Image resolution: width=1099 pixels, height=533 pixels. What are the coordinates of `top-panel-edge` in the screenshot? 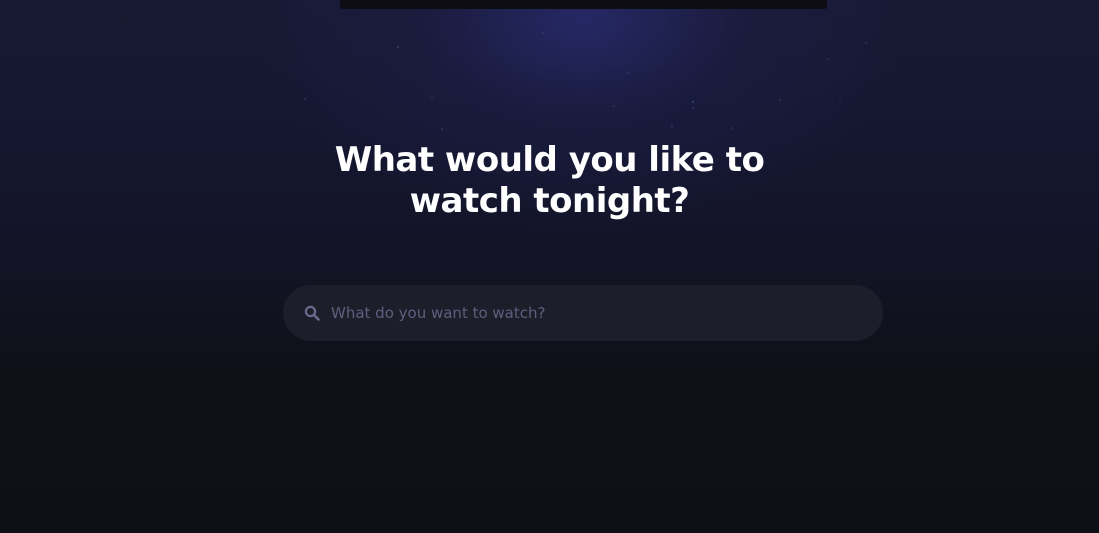 It's located at (583, 4).